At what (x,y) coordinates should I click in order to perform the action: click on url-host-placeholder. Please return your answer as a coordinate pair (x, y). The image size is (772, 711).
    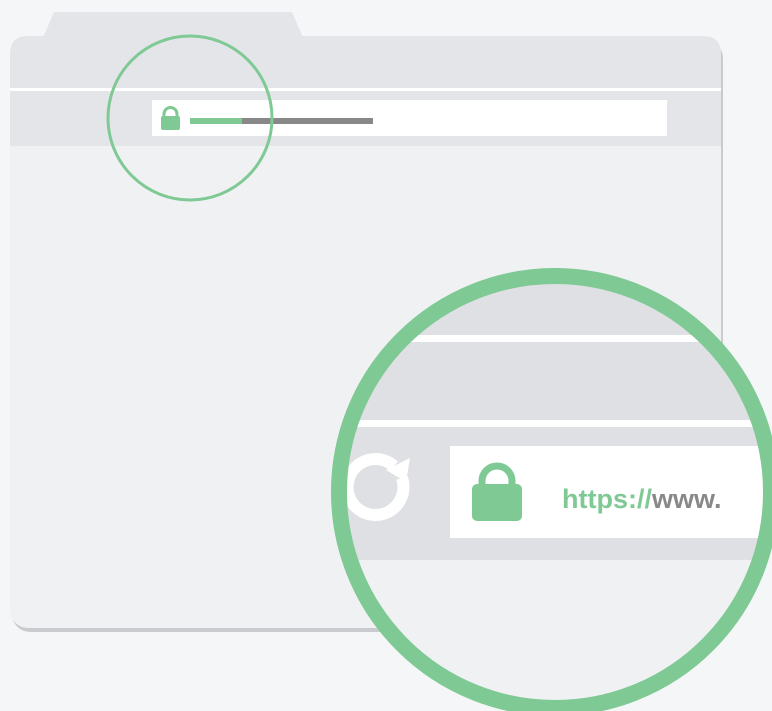
    Looking at the image, I should click on (307, 121).